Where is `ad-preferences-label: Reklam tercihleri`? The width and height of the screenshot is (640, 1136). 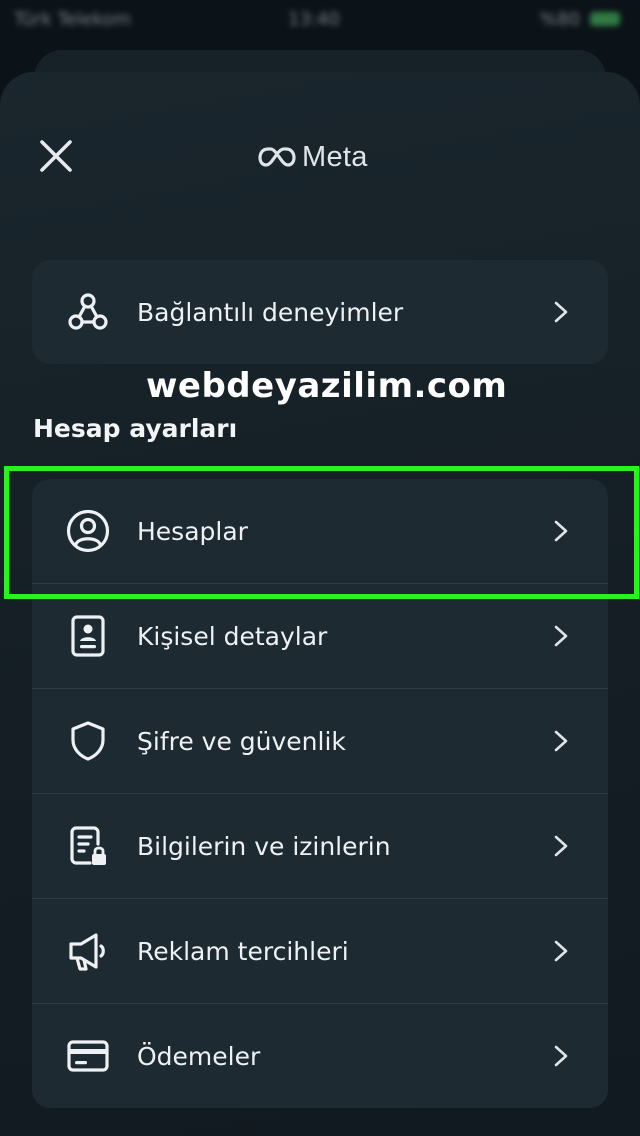 ad-preferences-label: Reklam tercihleri is located at coordinates (243, 951).